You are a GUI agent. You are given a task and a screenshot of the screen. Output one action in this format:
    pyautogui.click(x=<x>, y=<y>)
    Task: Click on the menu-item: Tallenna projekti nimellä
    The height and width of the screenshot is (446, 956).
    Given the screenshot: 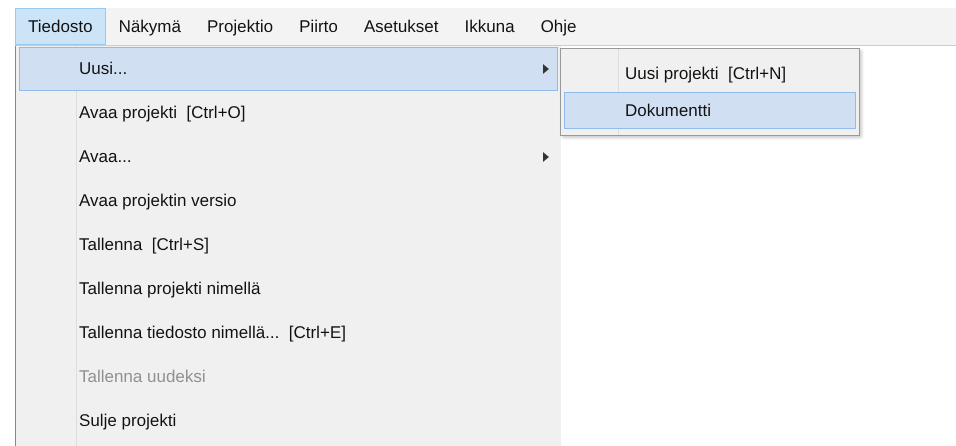 What is the action you would take?
    pyautogui.click(x=288, y=289)
    